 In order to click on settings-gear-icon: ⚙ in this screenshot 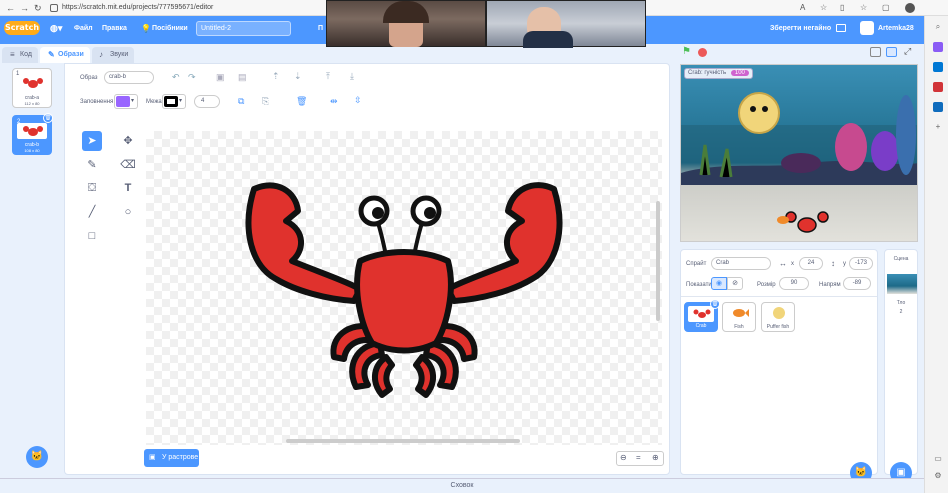, I will do `click(938, 476)`.